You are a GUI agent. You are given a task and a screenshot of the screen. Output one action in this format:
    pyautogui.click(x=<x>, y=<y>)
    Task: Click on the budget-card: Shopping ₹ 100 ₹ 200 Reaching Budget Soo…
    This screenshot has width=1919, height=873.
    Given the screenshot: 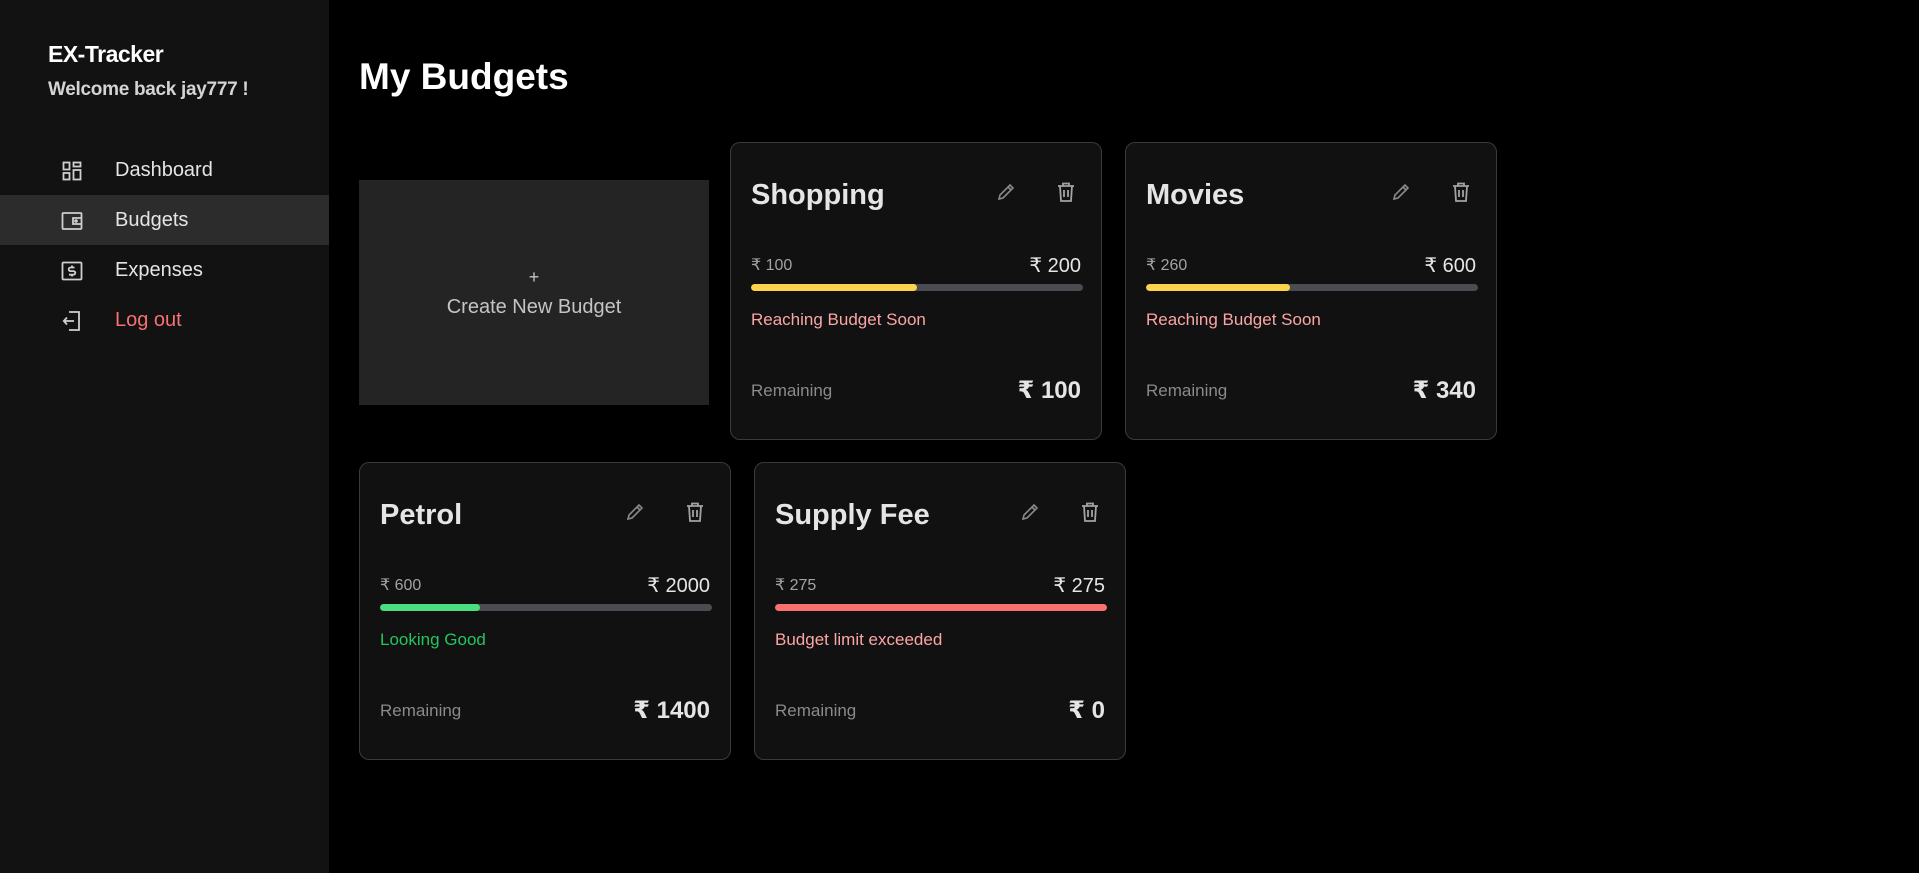 What is the action you would take?
    pyautogui.click(x=916, y=291)
    